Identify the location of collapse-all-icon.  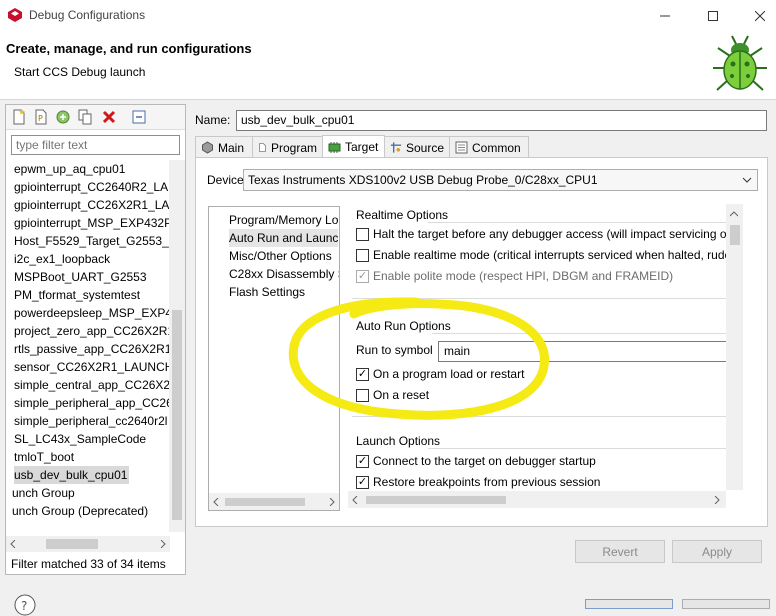
(139, 117).